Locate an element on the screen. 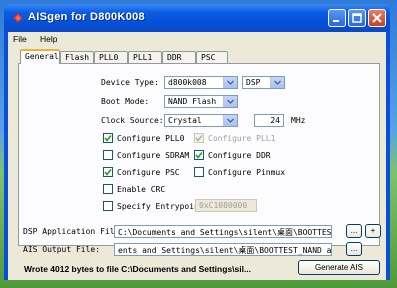 The width and height of the screenshot is (397, 288). minimize-icon is located at coordinates (336, 21).